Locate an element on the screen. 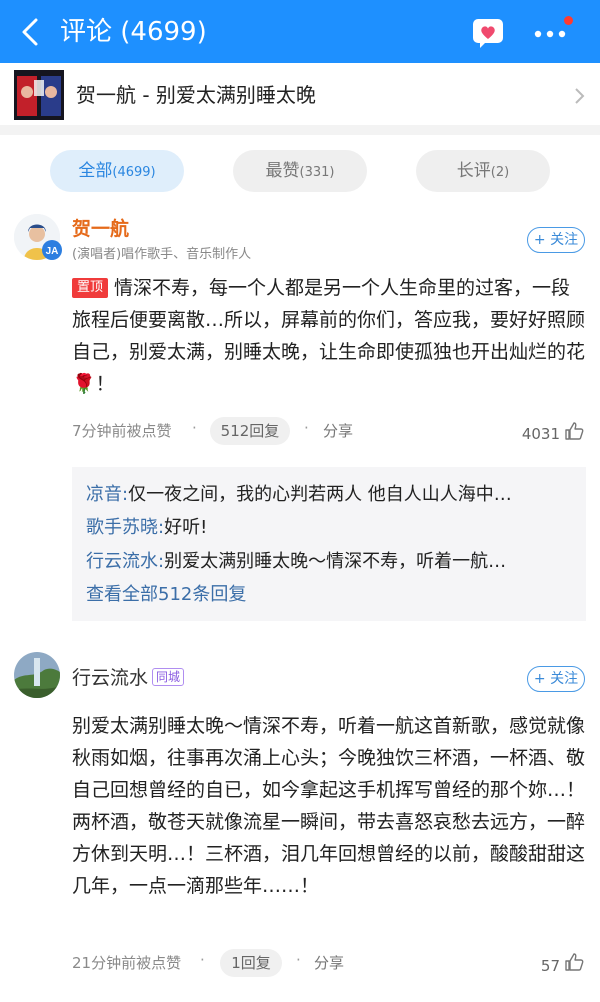  comment-username: 行云流水 同城 is located at coordinates (128, 678).